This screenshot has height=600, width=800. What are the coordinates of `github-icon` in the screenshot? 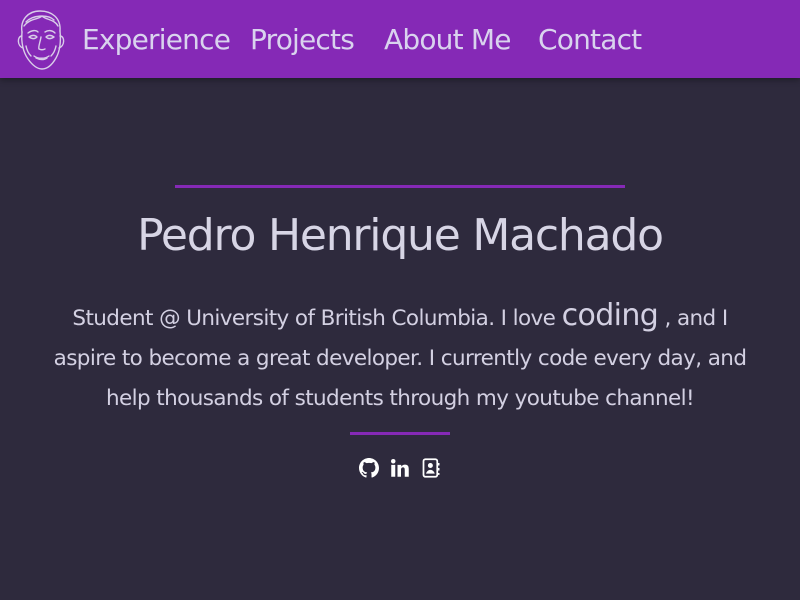 It's located at (368, 467).